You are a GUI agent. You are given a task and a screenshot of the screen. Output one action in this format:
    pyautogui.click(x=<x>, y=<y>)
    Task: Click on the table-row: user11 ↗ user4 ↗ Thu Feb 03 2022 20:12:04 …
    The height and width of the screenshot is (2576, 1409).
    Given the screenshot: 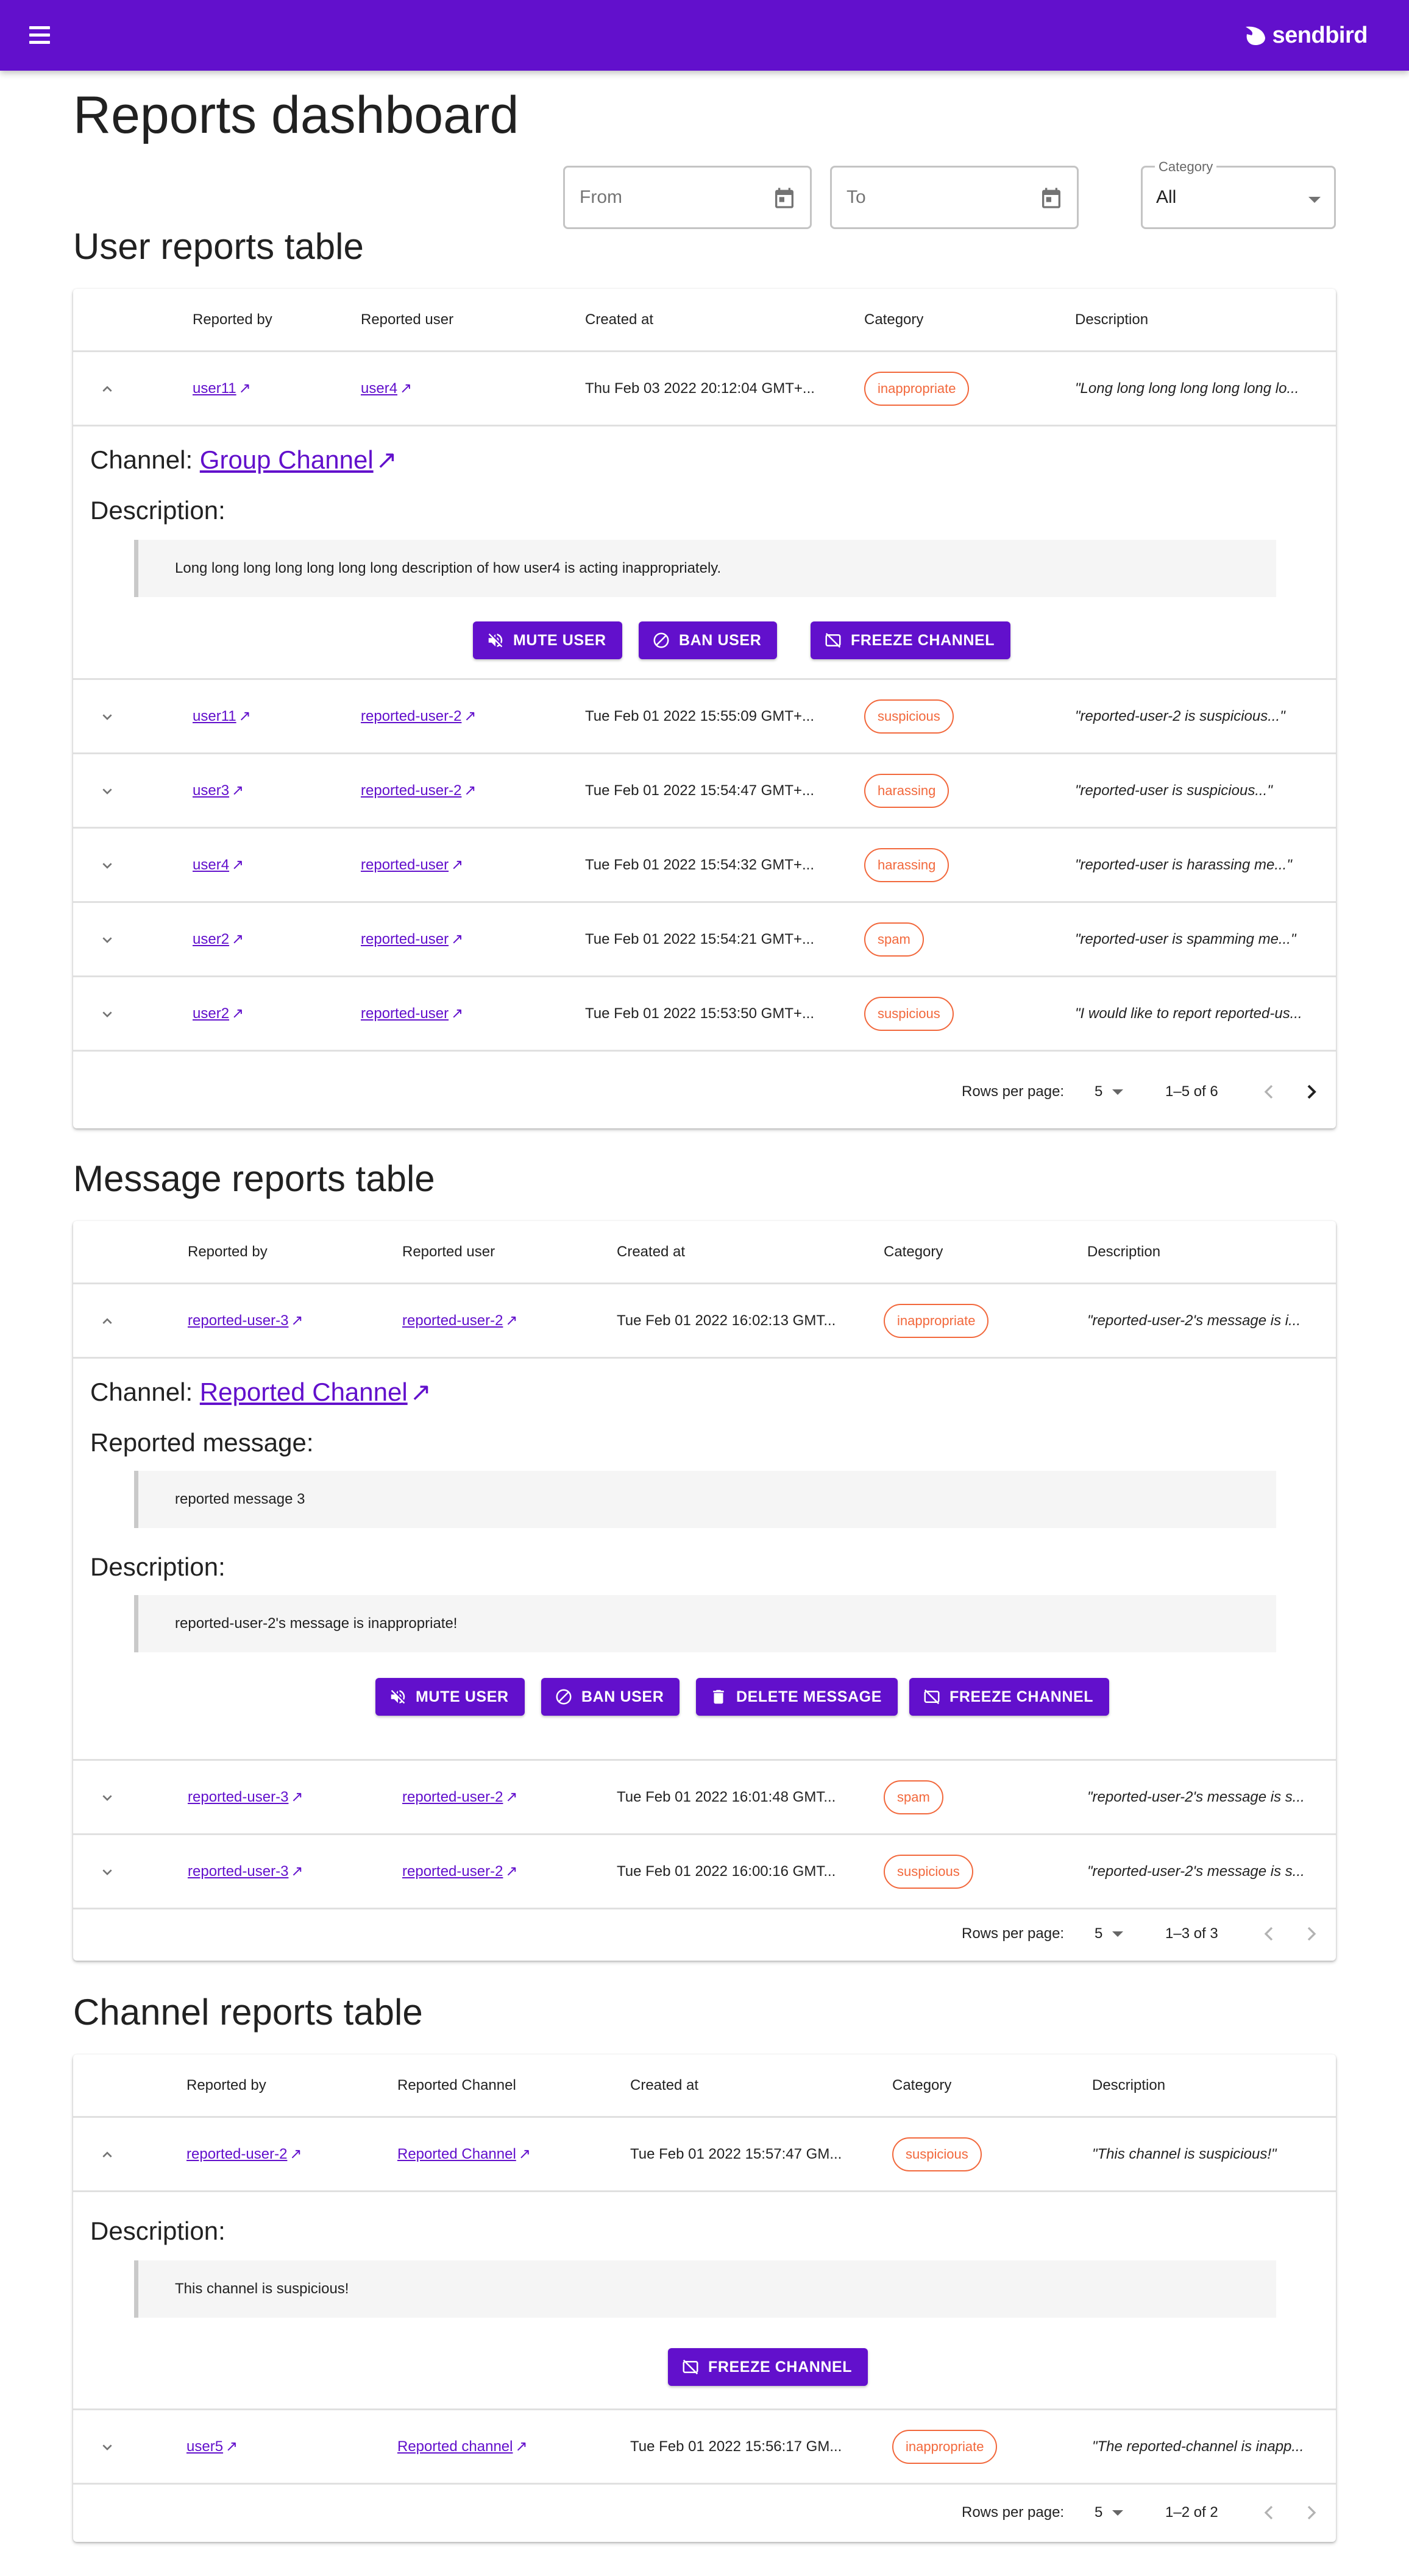 What is the action you would take?
    pyautogui.click(x=704, y=389)
    